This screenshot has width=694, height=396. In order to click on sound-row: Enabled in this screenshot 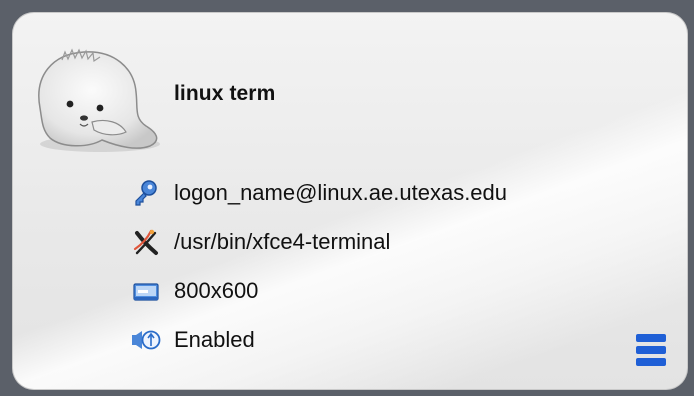, I will do `click(191, 340)`.